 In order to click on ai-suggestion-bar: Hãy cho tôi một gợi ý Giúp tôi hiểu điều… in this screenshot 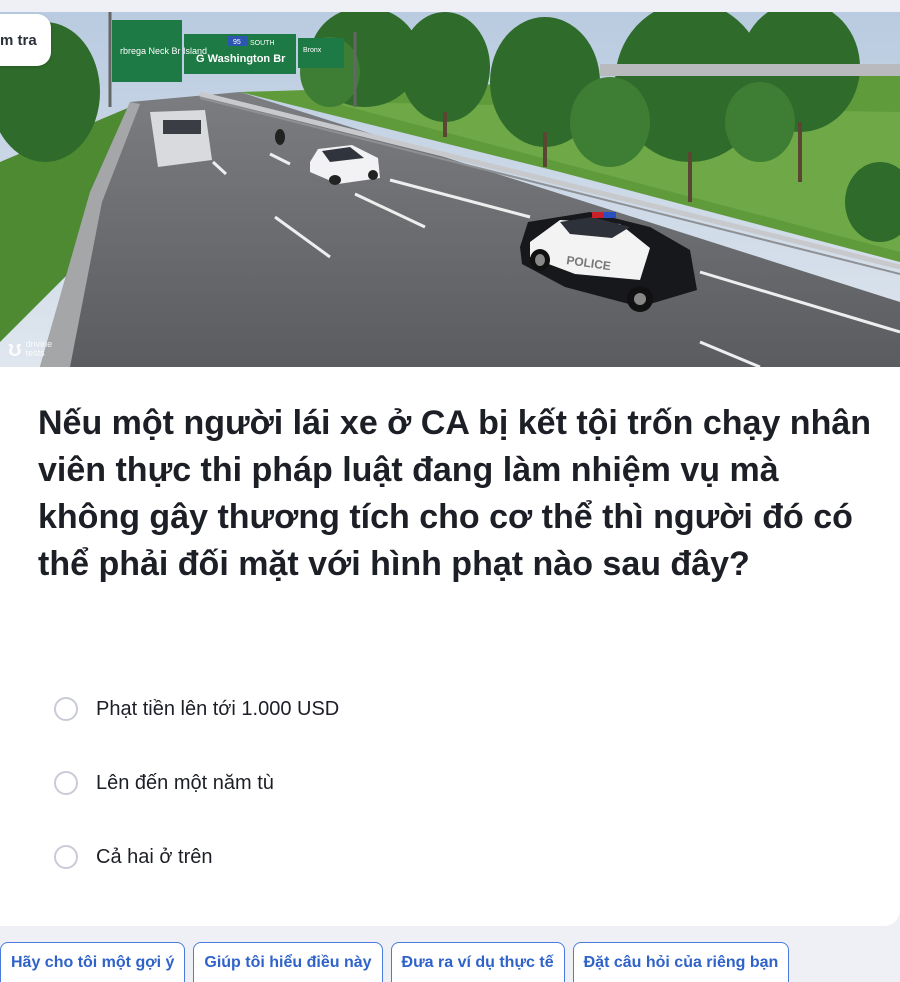, I will do `click(395, 962)`.